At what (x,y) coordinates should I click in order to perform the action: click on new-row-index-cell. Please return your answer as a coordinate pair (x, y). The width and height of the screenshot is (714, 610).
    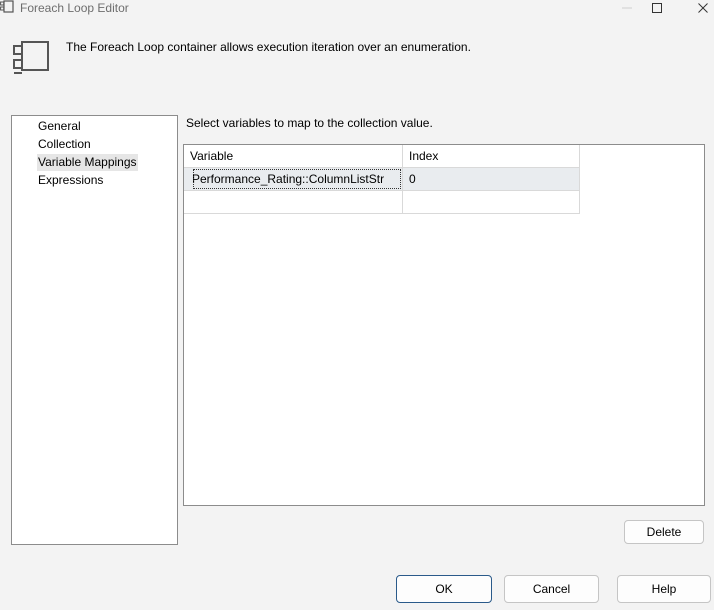
    Looking at the image, I should click on (491, 202).